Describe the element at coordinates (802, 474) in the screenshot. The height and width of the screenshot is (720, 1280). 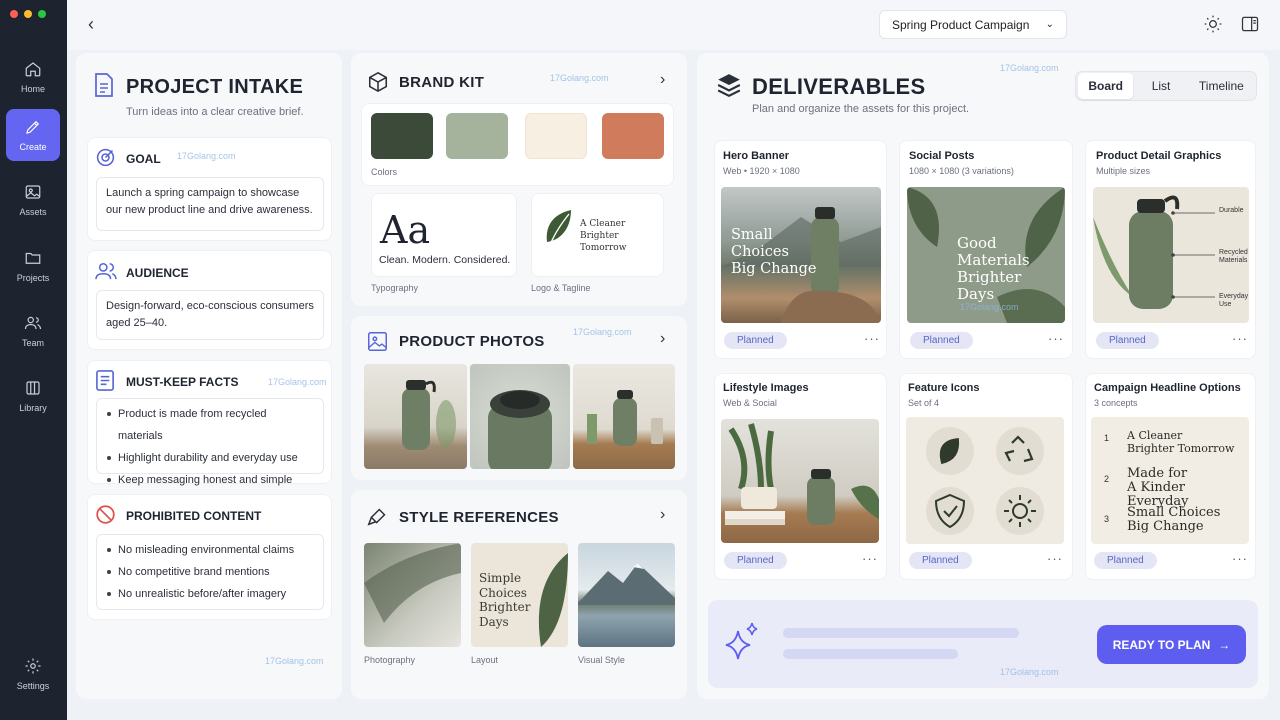
I see `plant-bottle-graphic` at that location.